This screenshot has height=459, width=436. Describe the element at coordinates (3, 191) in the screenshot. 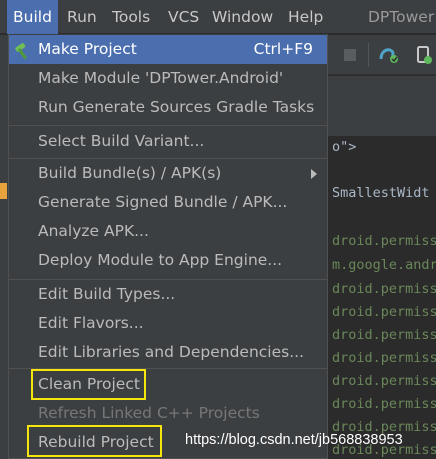

I see `warning-marker` at that location.